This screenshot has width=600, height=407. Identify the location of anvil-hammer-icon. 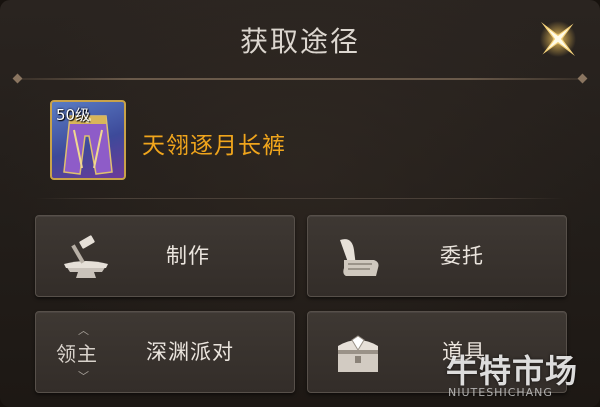
(86, 256).